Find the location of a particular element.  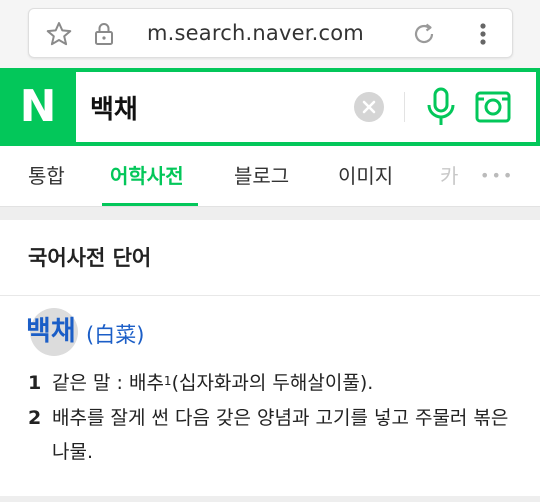

browser-toolbar: m.search.naver.com is located at coordinates (270, 34).